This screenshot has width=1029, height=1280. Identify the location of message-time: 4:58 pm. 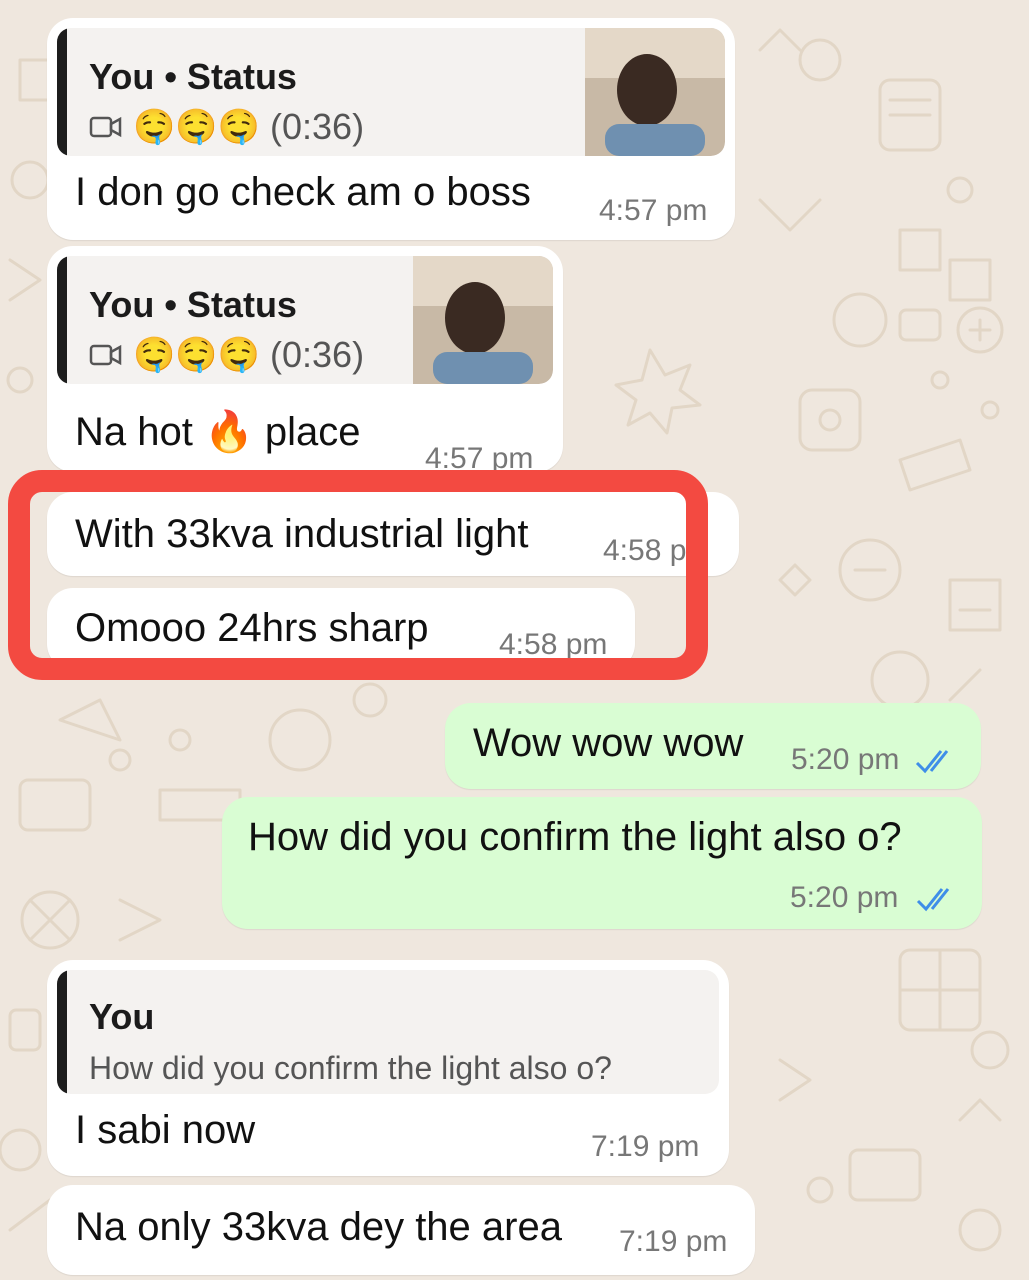
(553, 644).